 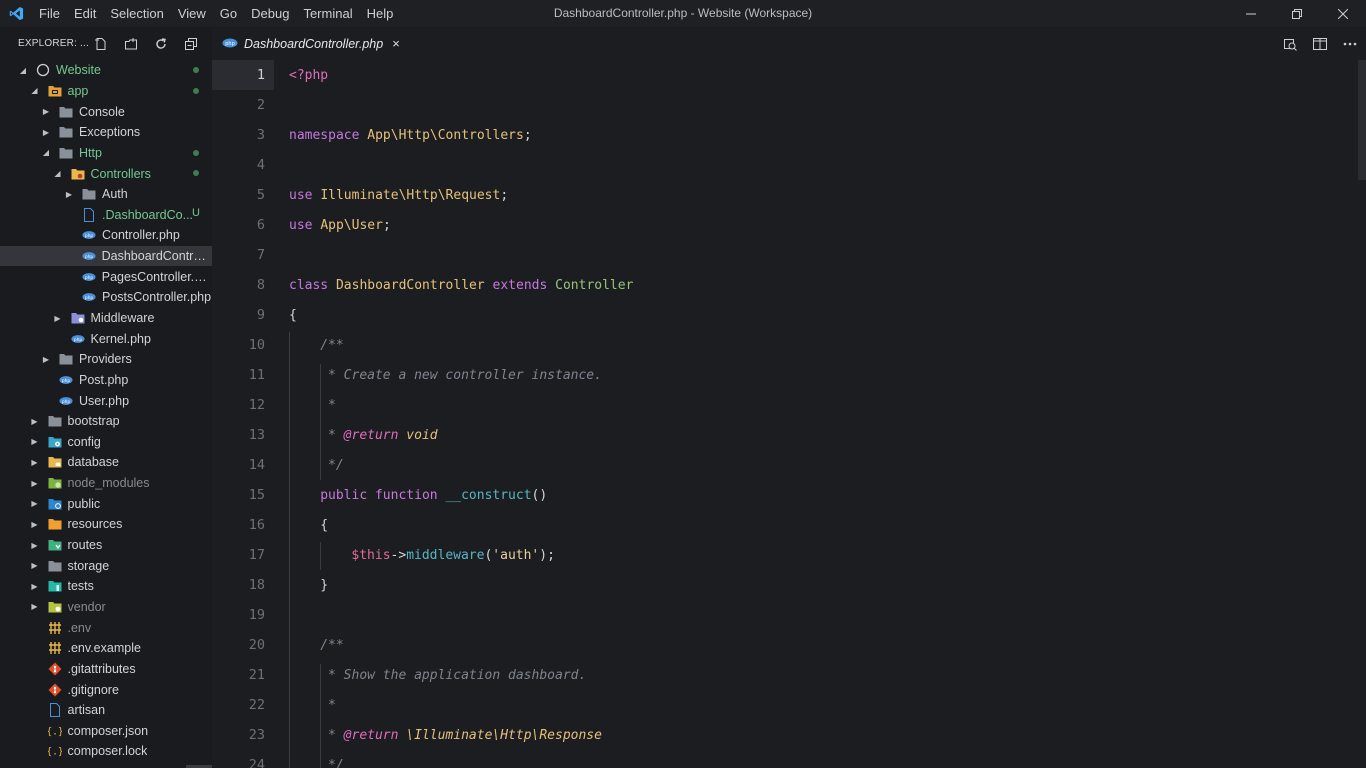 I want to click on code-token: extends, so click(x=520, y=285).